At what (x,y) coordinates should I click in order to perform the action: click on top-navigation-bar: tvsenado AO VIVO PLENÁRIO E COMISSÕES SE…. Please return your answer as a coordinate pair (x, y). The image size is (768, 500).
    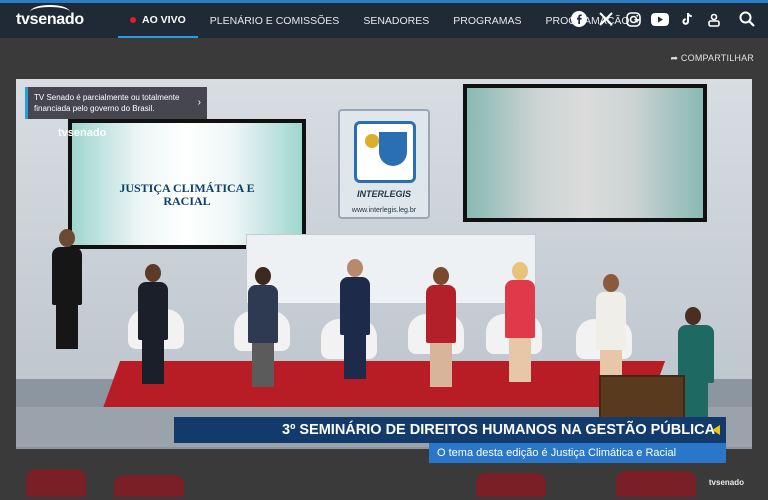
    Looking at the image, I should click on (384, 19).